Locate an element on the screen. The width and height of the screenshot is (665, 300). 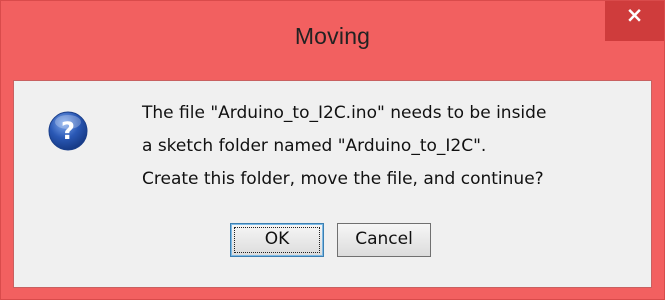
close-button: × is located at coordinates (634, 21).